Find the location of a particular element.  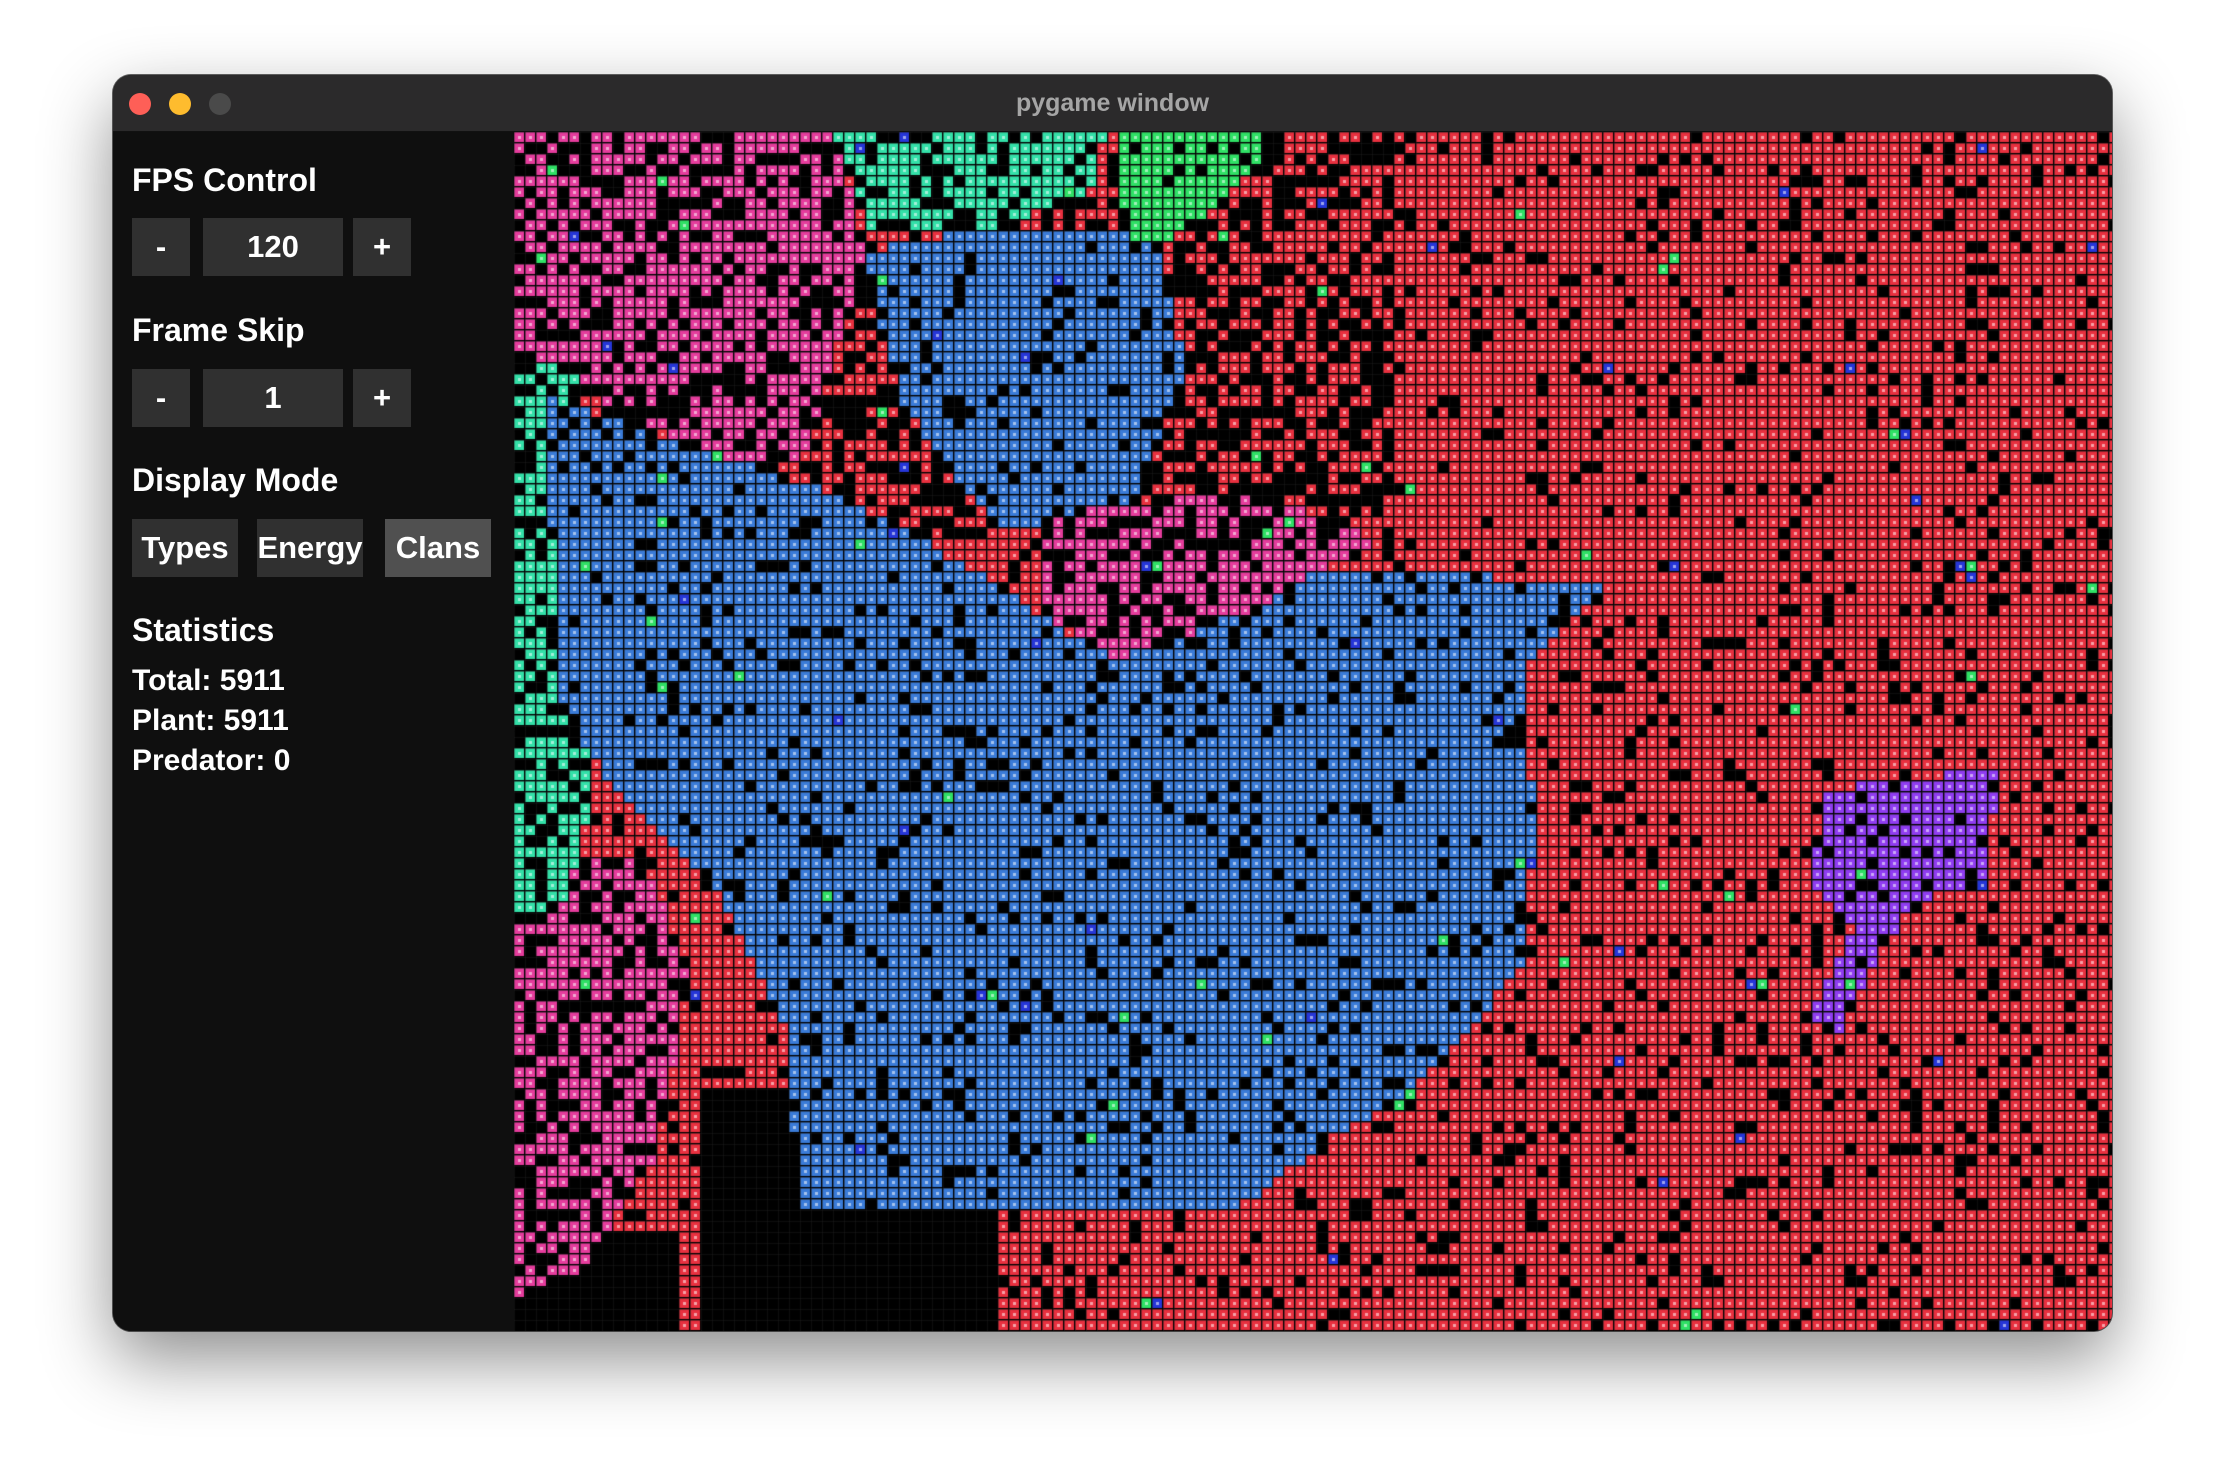

statistics-heading: Statistics is located at coordinates (203, 630).